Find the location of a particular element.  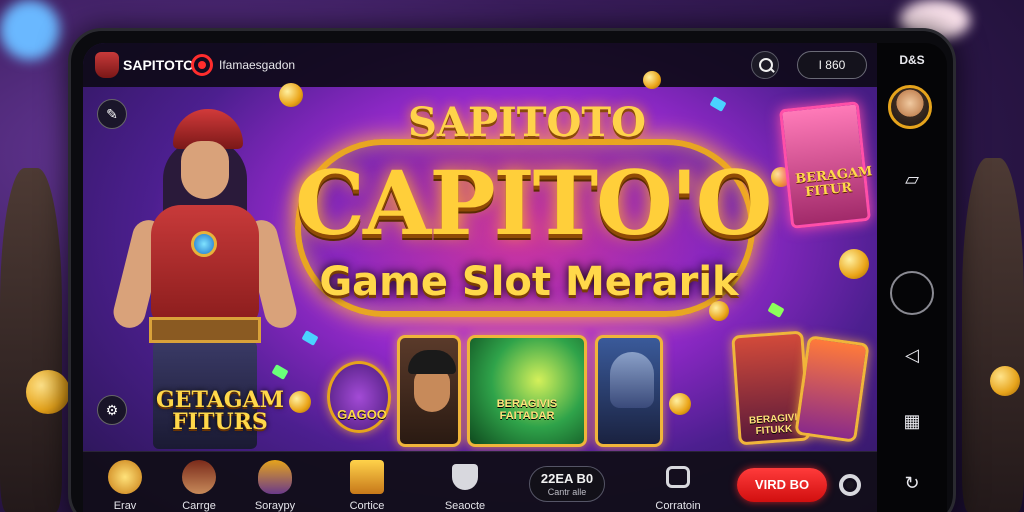

knight-avatar-icon is located at coordinates (275, 477).